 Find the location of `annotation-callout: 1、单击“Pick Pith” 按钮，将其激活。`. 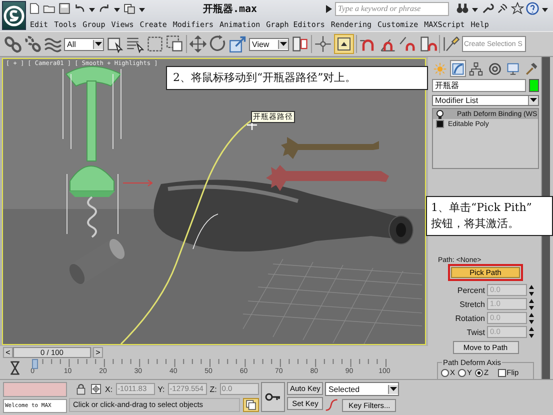

annotation-callout: 1、单击“Pick Pith” 按钮，将其激活。 is located at coordinates (489, 216).